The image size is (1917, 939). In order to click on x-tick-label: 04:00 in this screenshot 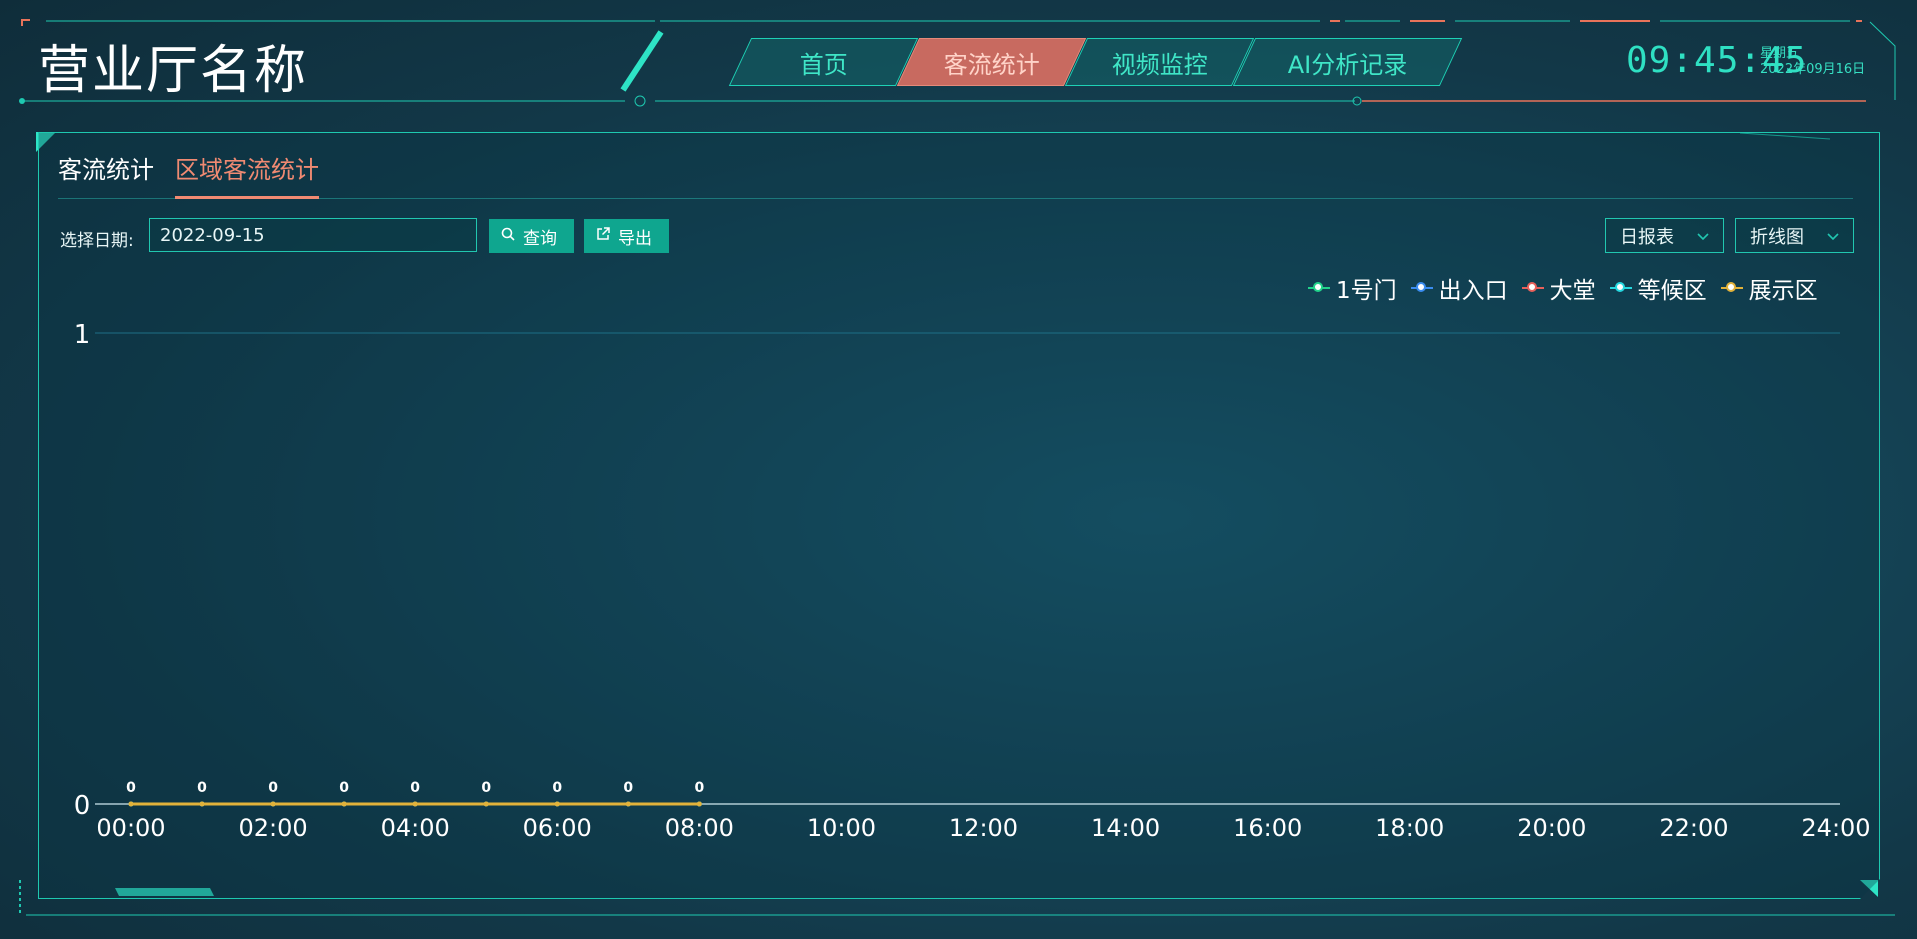, I will do `click(415, 828)`.